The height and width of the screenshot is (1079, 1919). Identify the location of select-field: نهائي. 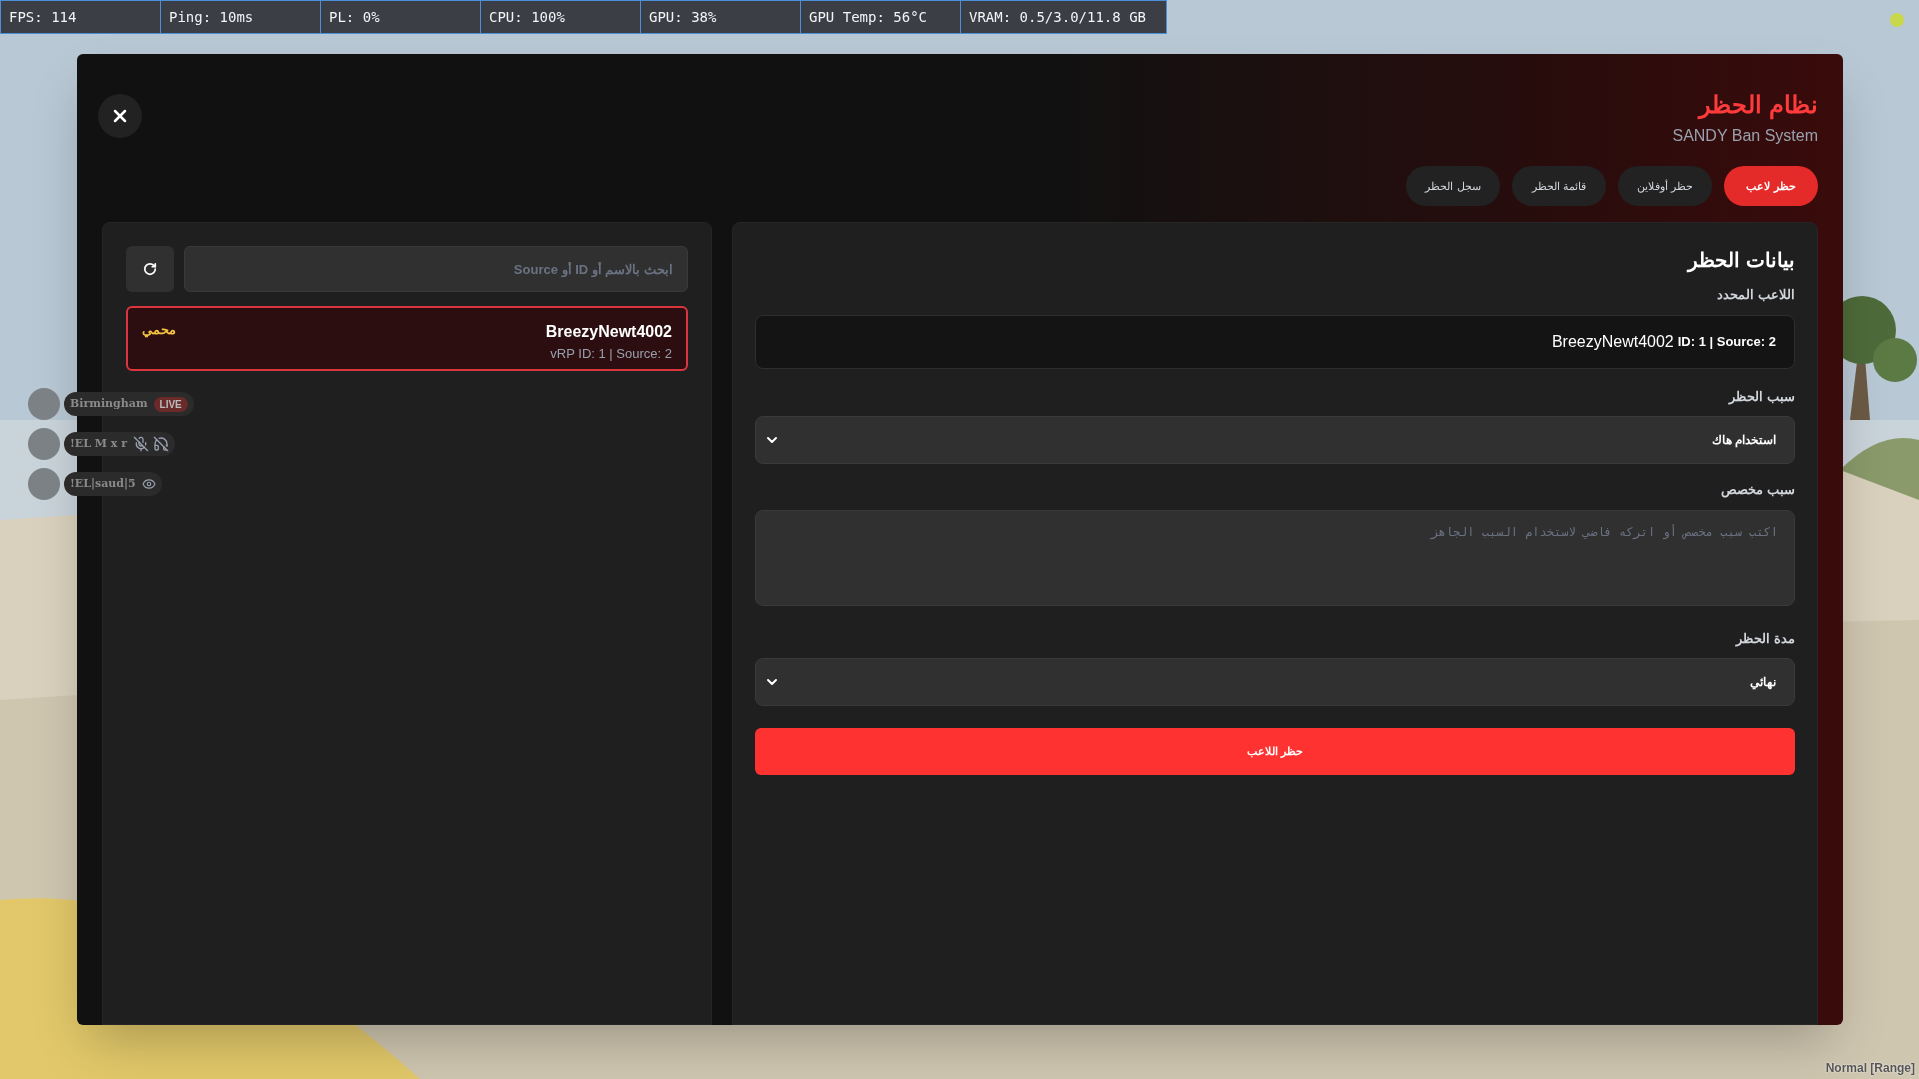
(1275, 682).